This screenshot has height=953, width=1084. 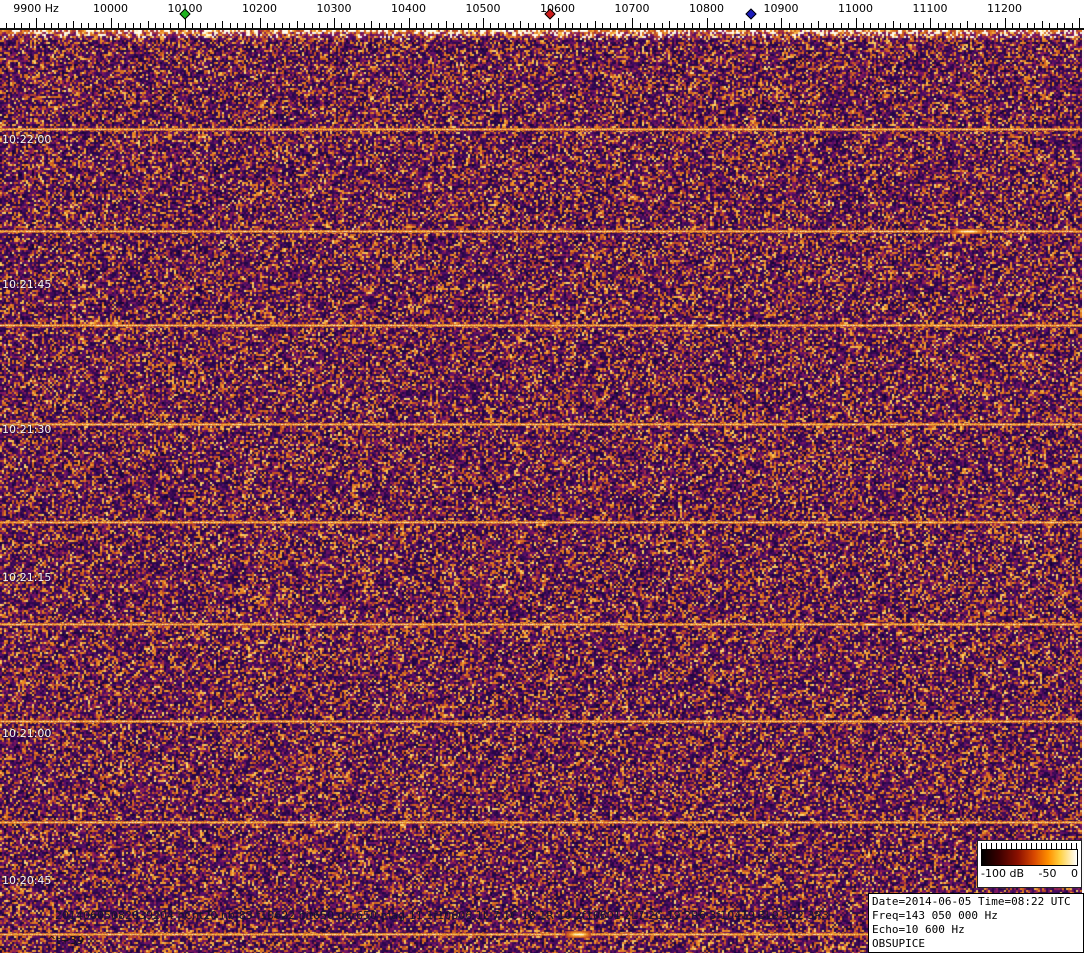 What do you see at coordinates (751, 14) in the screenshot?
I see `blue-diamond-marker-icon` at bounding box center [751, 14].